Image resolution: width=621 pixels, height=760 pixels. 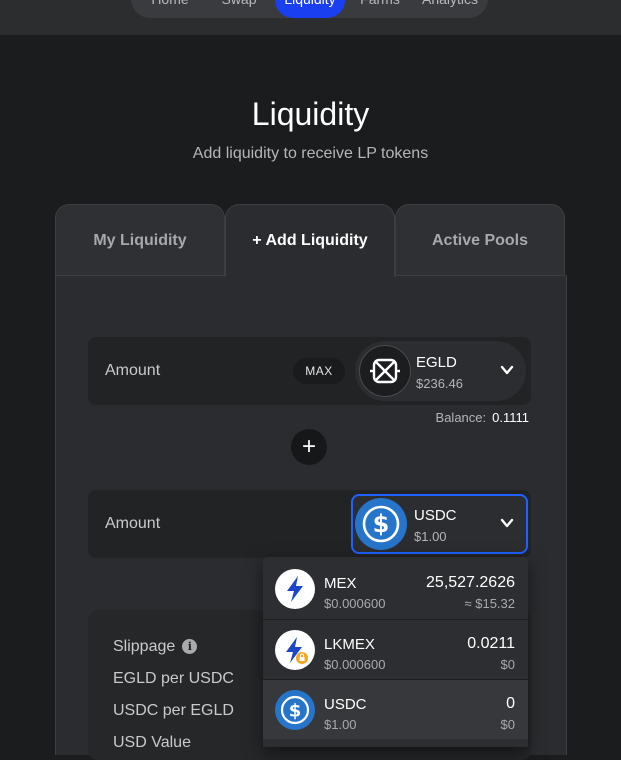 I want to click on slippage-label: Slippage, so click(x=144, y=646).